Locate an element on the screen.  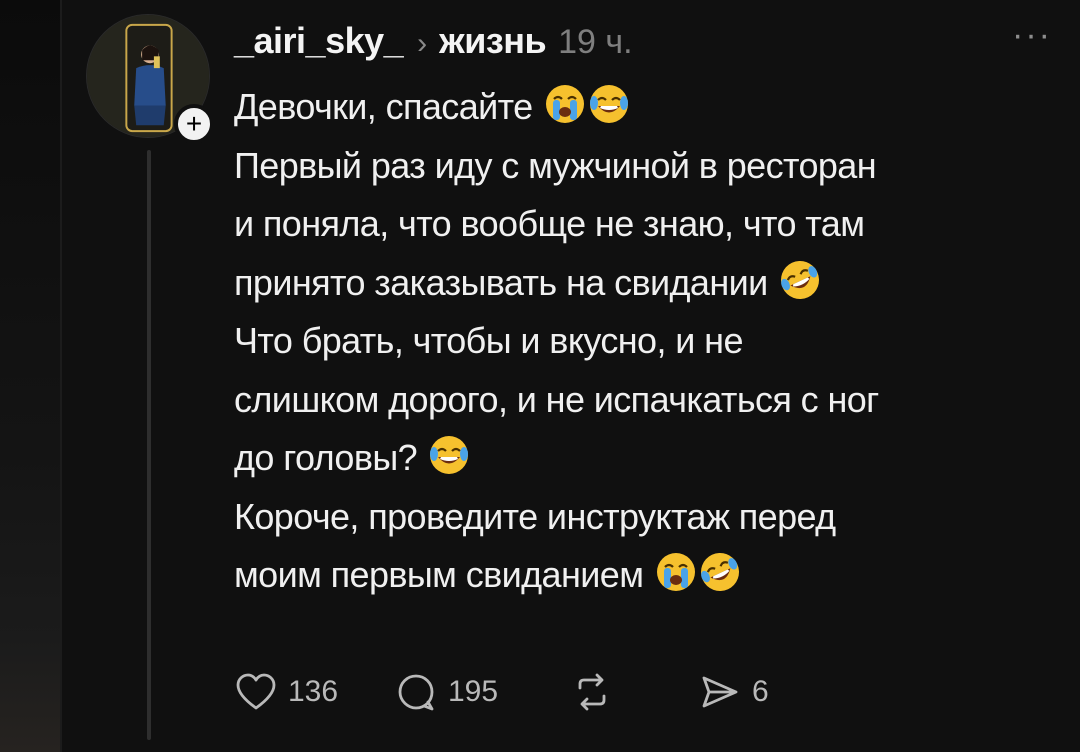
post-timestamp: 19 ч. is located at coordinates (595, 42).